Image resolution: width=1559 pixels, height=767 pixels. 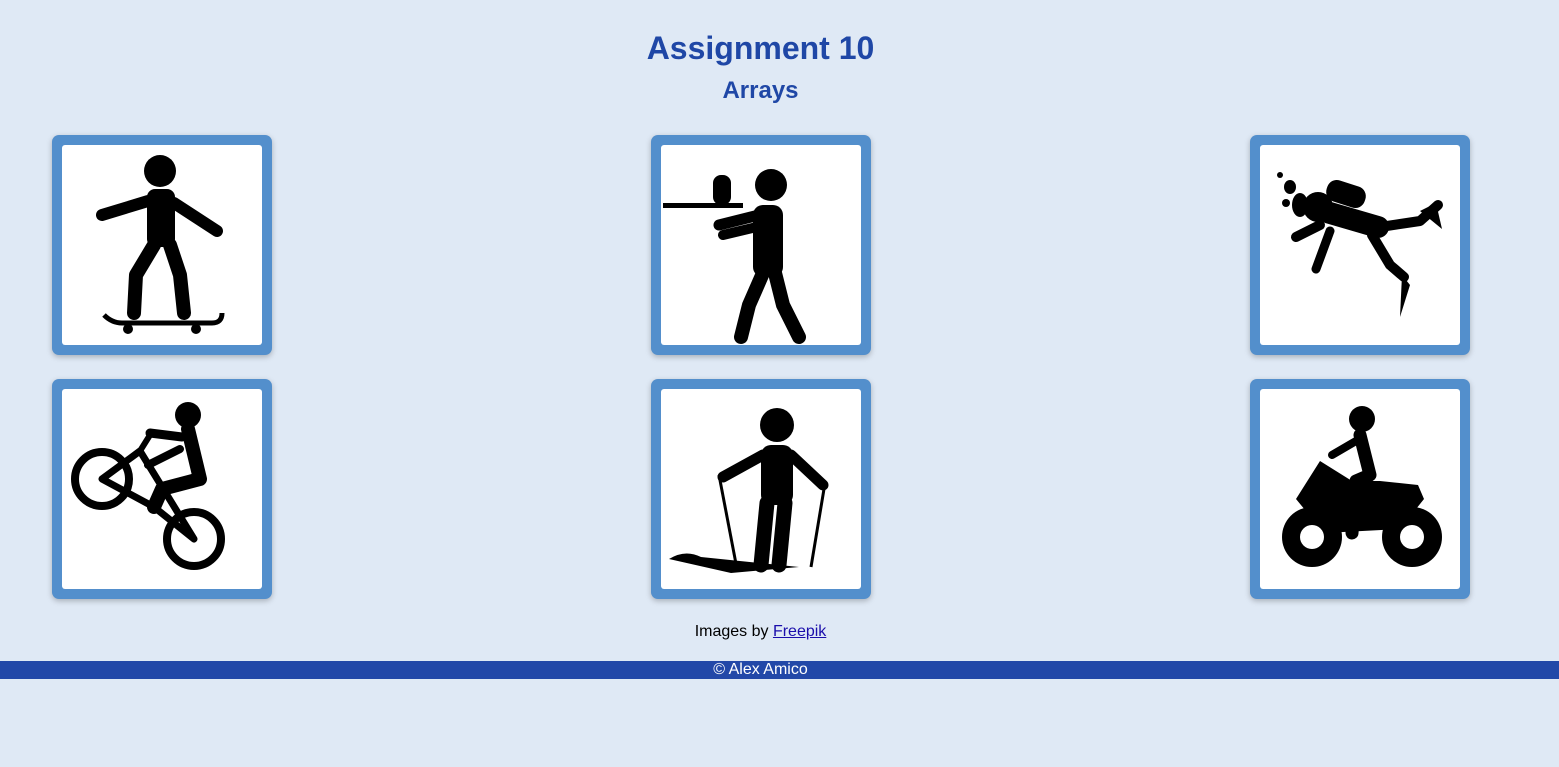 I want to click on image-tile-skier, so click(x=761, y=489).